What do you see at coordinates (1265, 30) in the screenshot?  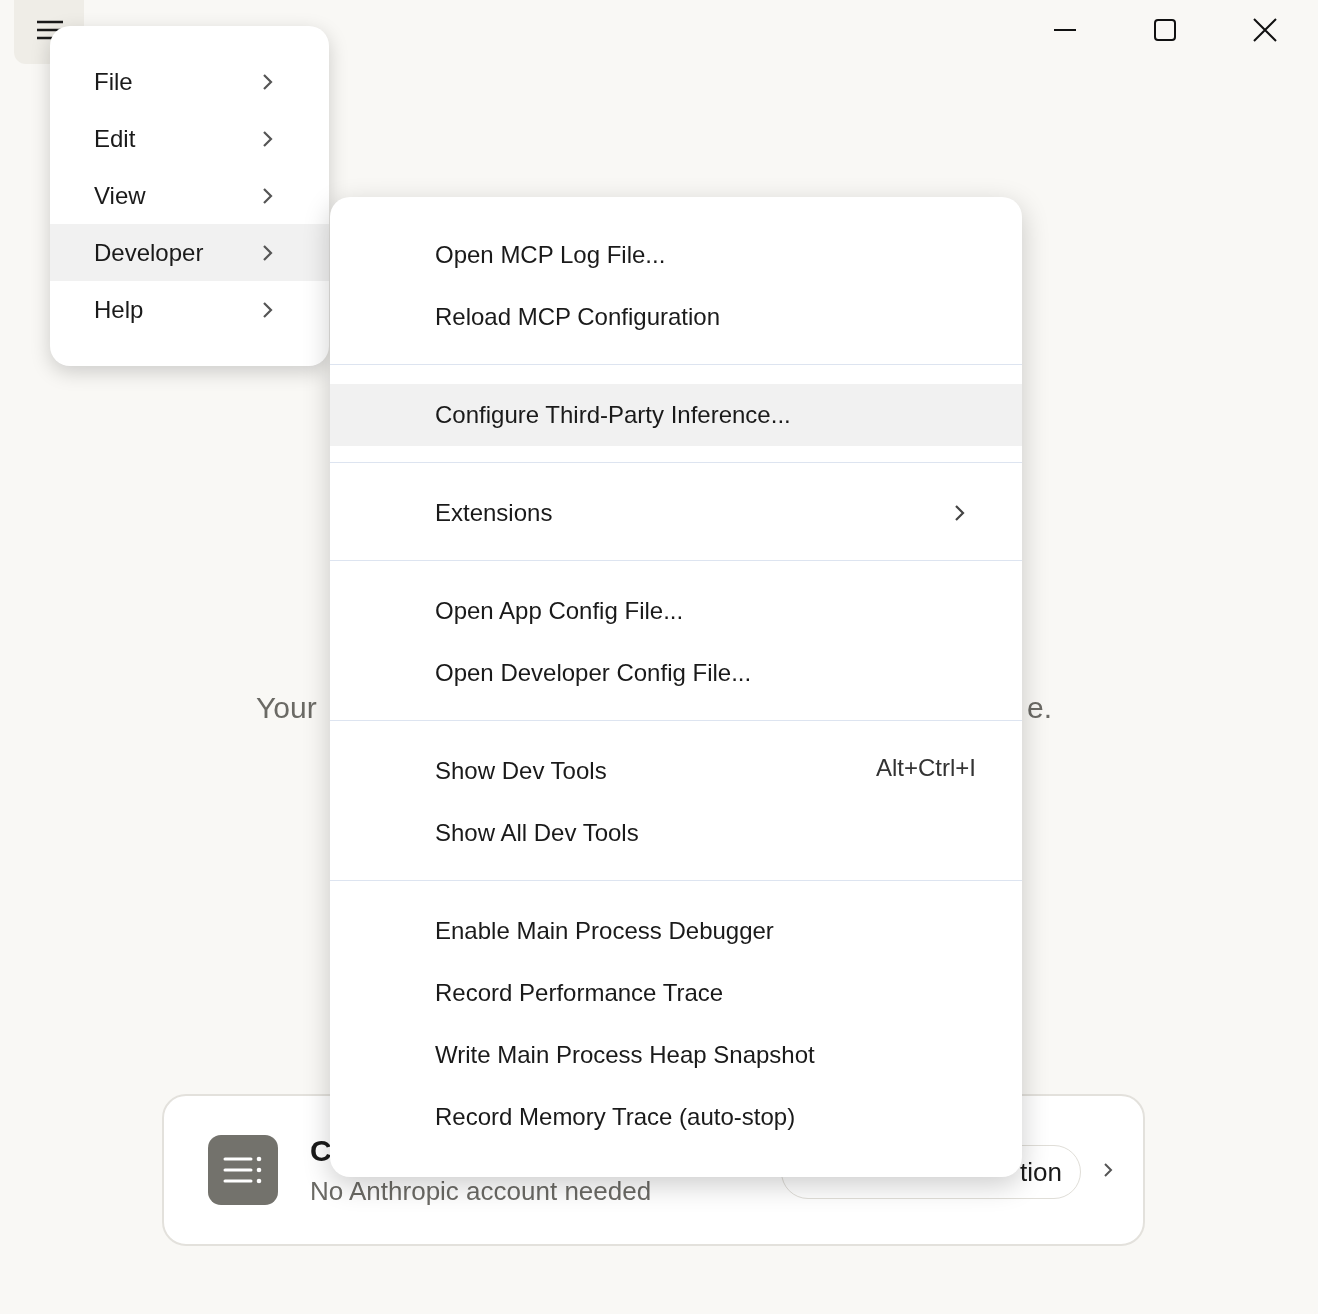 I see `close-icon` at bounding box center [1265, 30].